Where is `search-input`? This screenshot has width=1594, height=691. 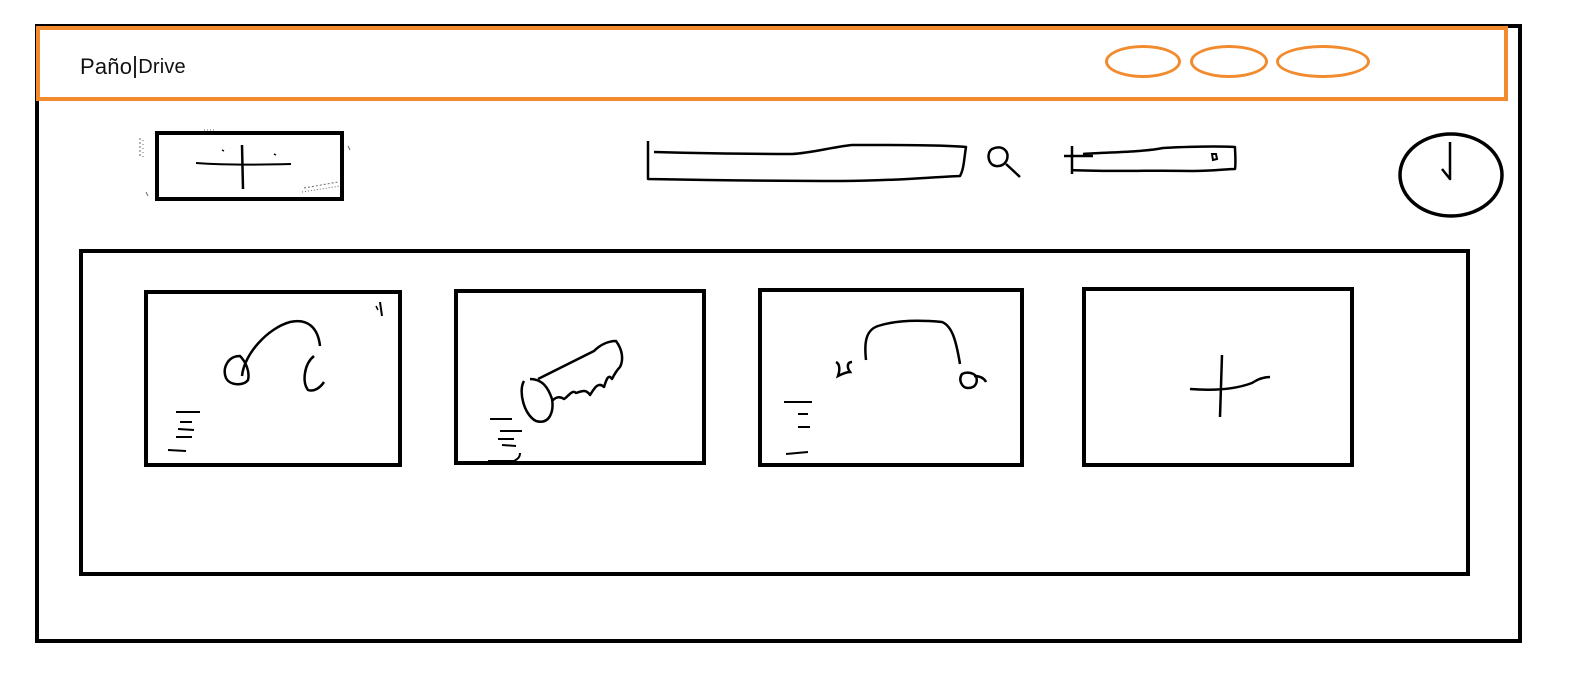
search-input is located at coordinates (805, 162).